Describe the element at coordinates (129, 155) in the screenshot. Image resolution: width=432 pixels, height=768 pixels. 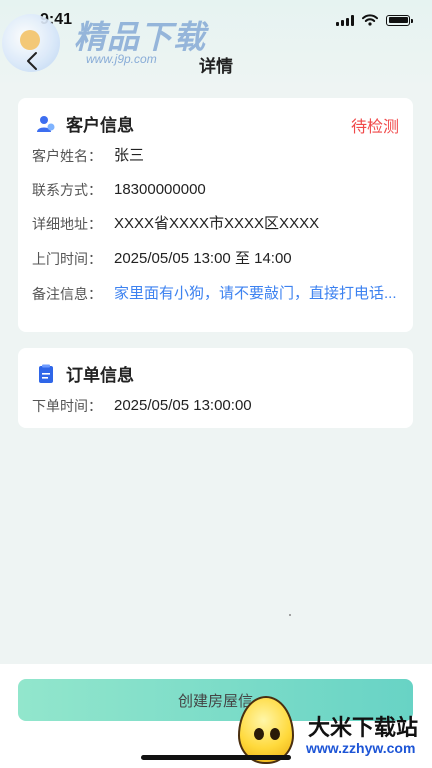
I see `row-value: 张三` at that location.